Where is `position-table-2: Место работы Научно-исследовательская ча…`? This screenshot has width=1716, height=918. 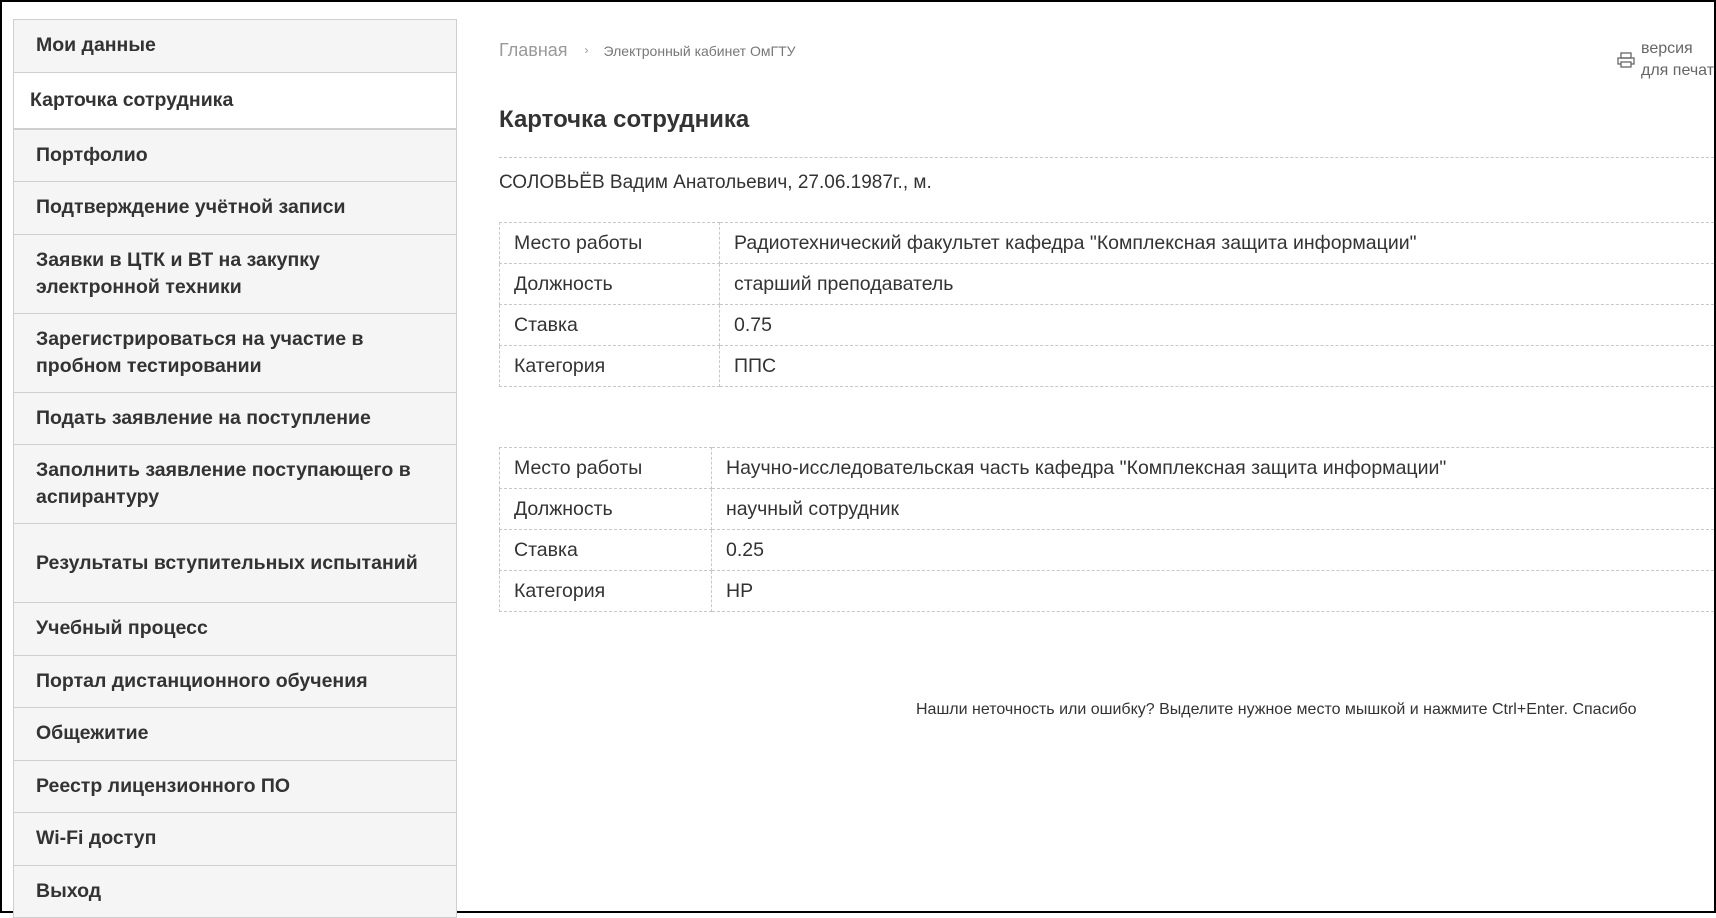 position-table-2: Место работы Научно-исследовательская ча… is located at coordinates (1107, 529).